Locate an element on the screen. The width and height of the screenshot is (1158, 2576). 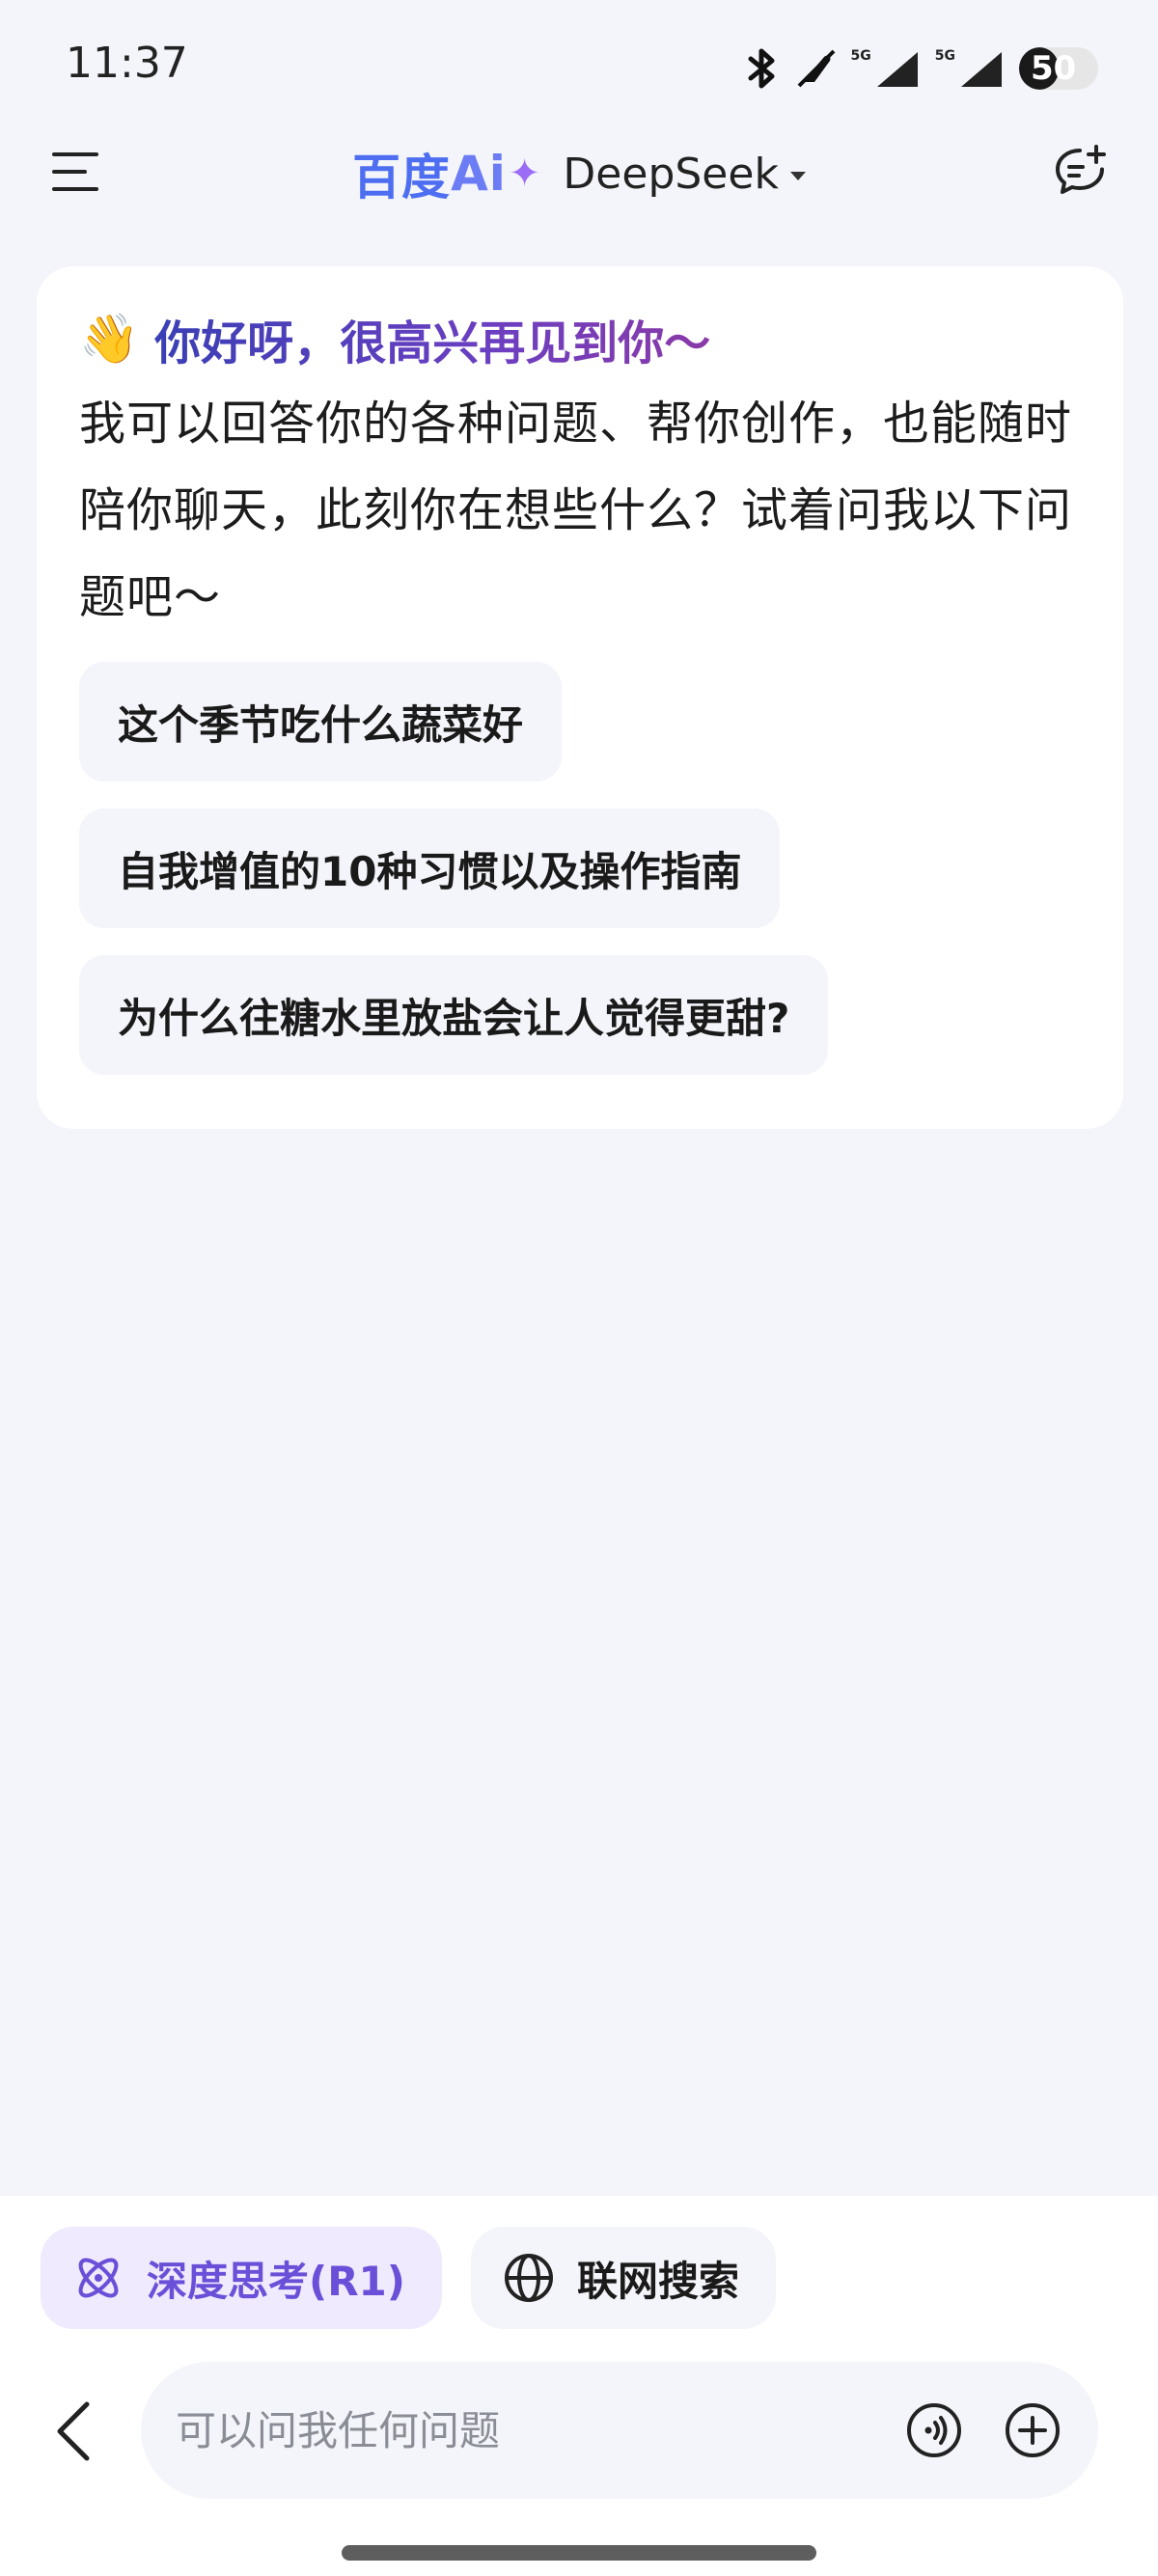
mute-icon is located at coordinates (816, 68).